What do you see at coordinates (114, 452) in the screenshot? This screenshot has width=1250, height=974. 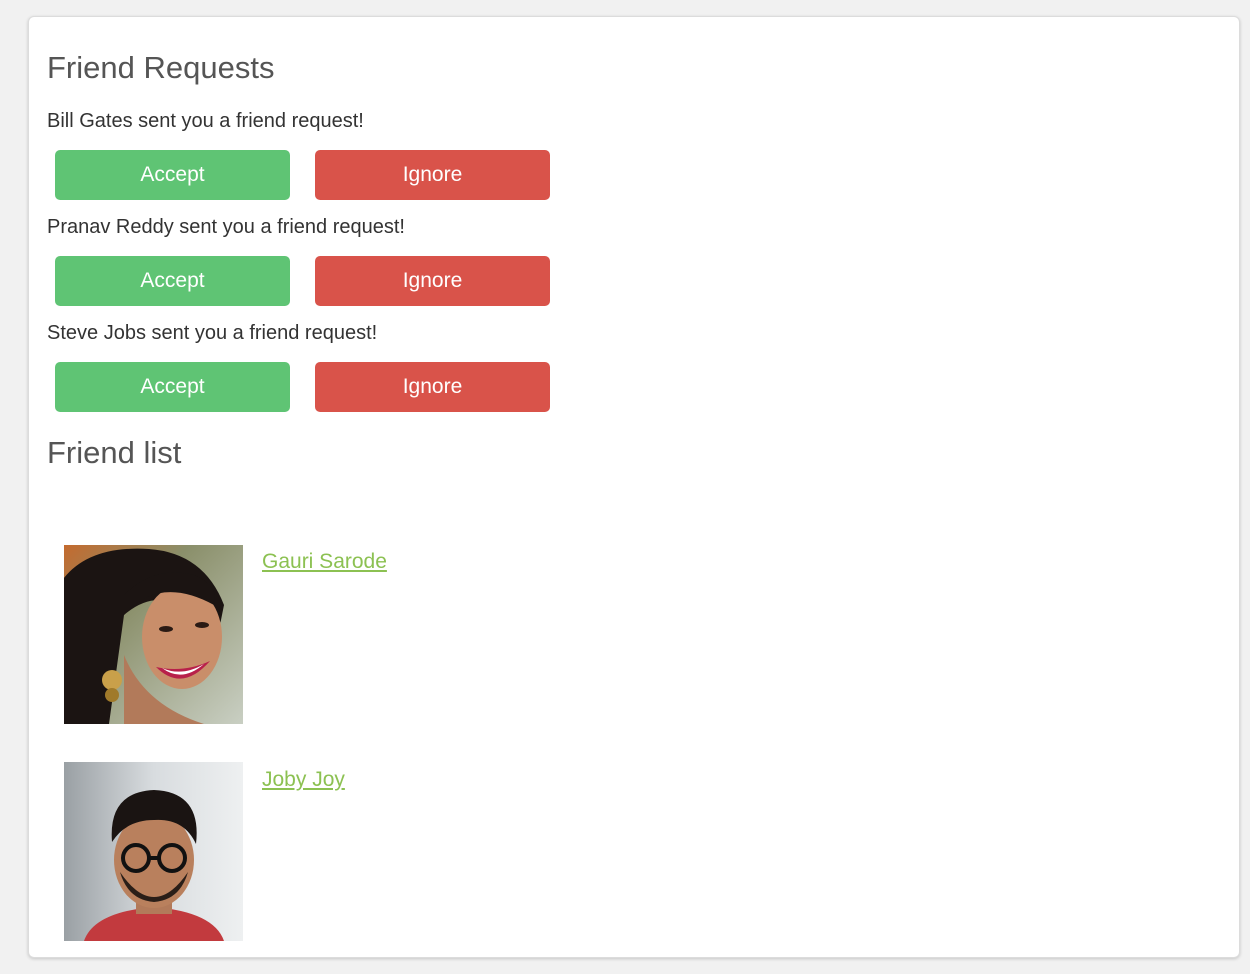 I see `friend-list-title: Friend list` at bounding box center [114, 452].